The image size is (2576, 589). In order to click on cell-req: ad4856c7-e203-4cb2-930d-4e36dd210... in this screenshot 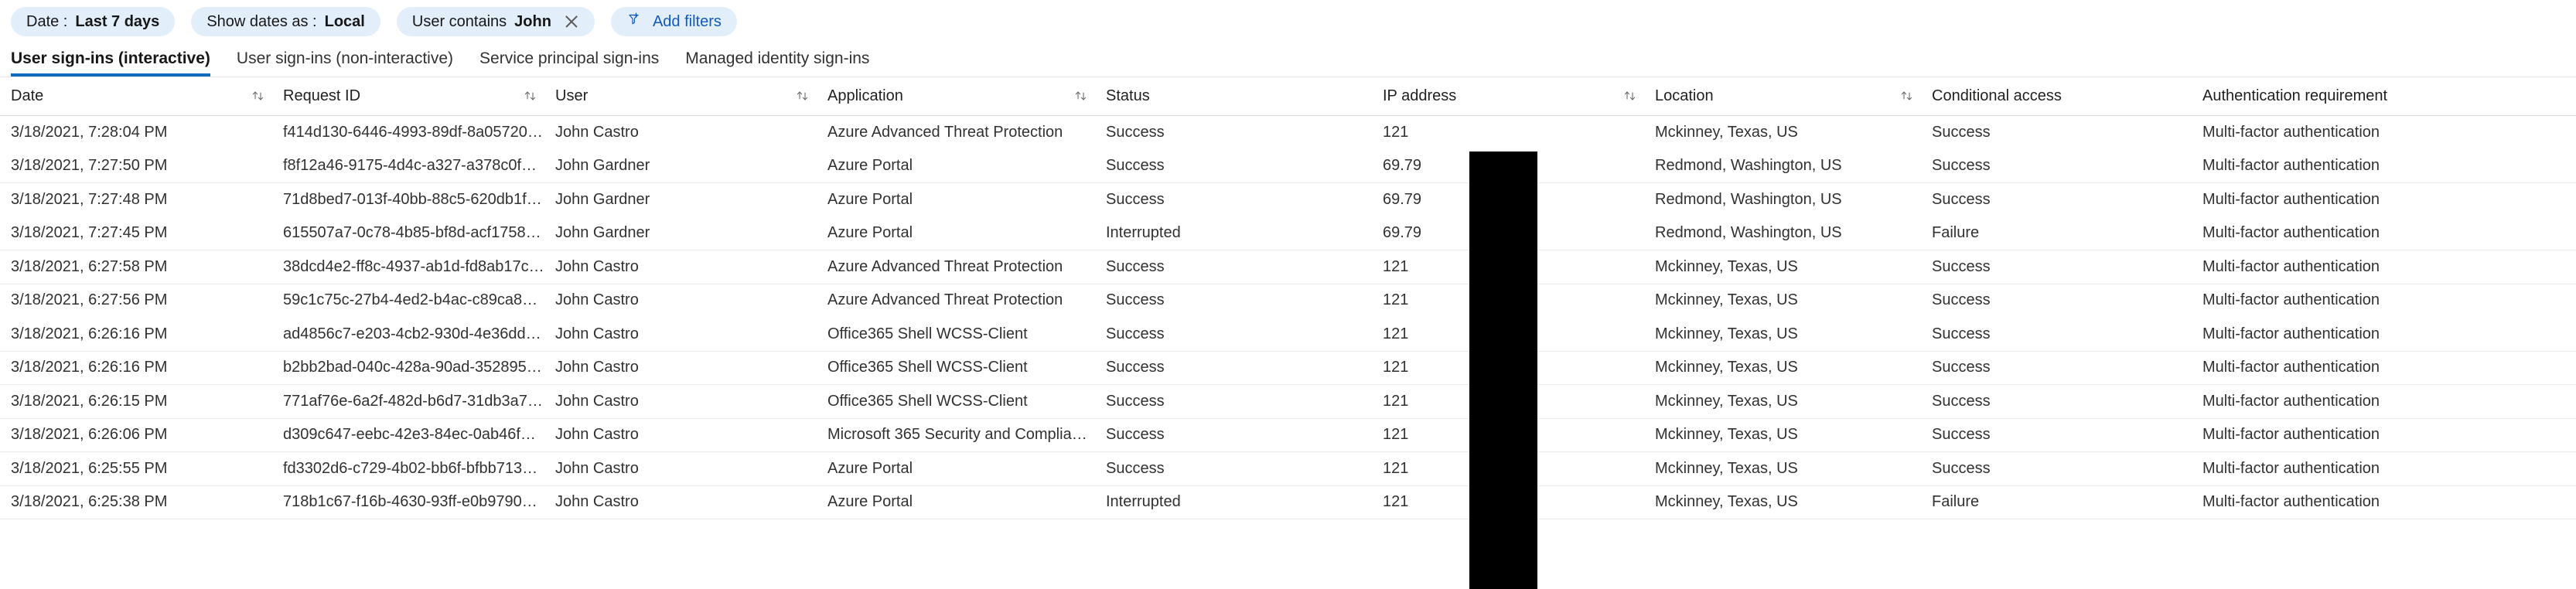, I will do `click(419, 333)`.